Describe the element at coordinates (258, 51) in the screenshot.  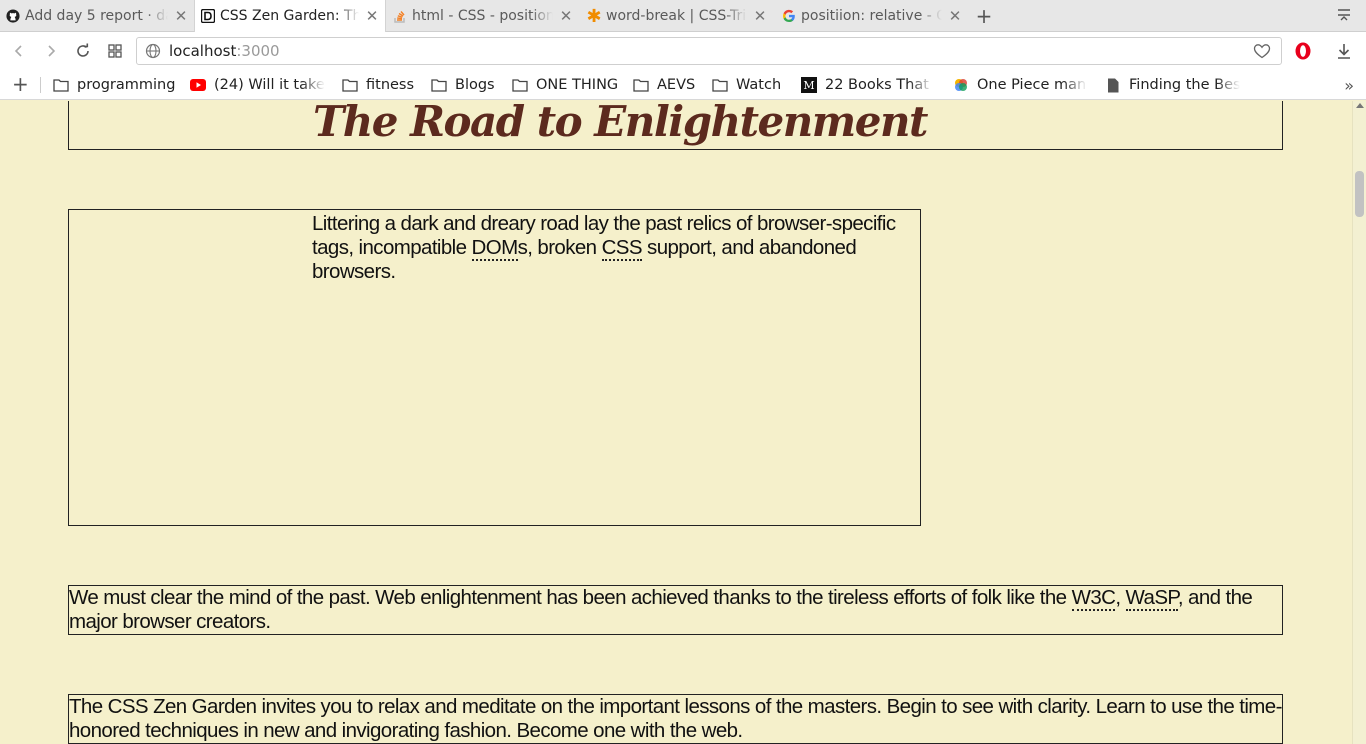
I see `url-port: :3000` at that location.